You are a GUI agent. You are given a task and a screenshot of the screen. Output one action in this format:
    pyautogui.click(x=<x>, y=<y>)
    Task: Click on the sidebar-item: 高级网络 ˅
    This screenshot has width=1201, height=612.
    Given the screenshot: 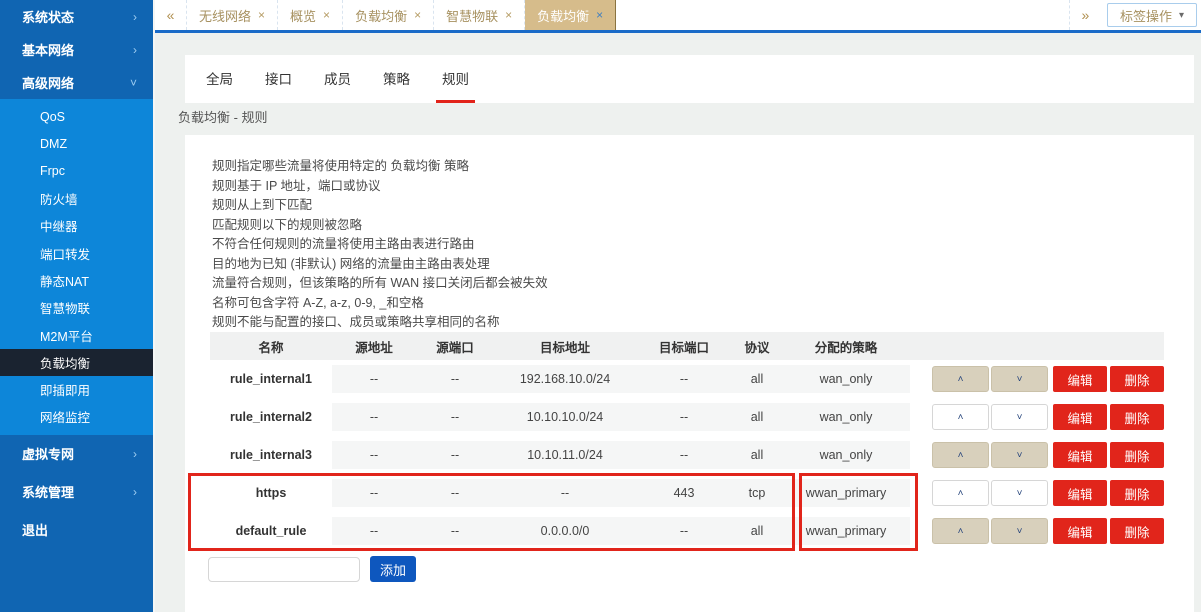 What is the action you would take?
    pyautogui.click(x=76, y=82)
    